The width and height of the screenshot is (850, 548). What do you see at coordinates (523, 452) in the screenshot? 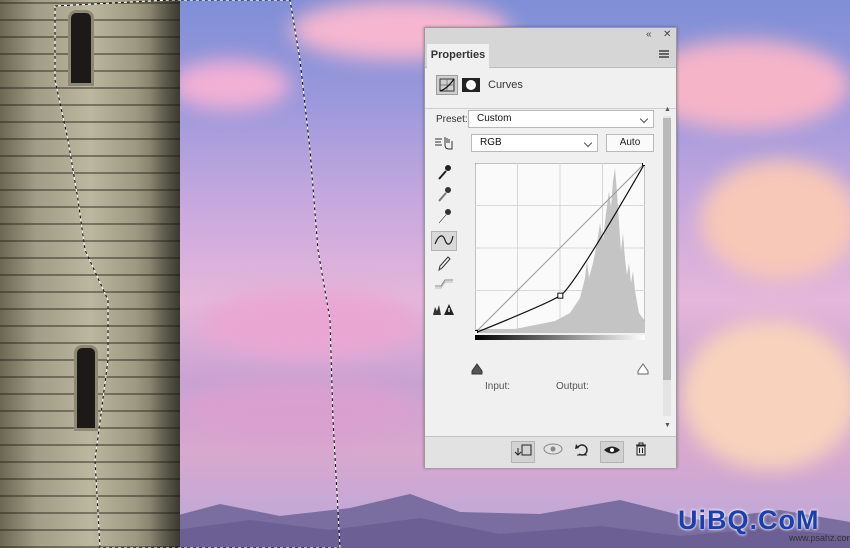
I see `clip-to-layer-icon` at bounding box center [523, 452].